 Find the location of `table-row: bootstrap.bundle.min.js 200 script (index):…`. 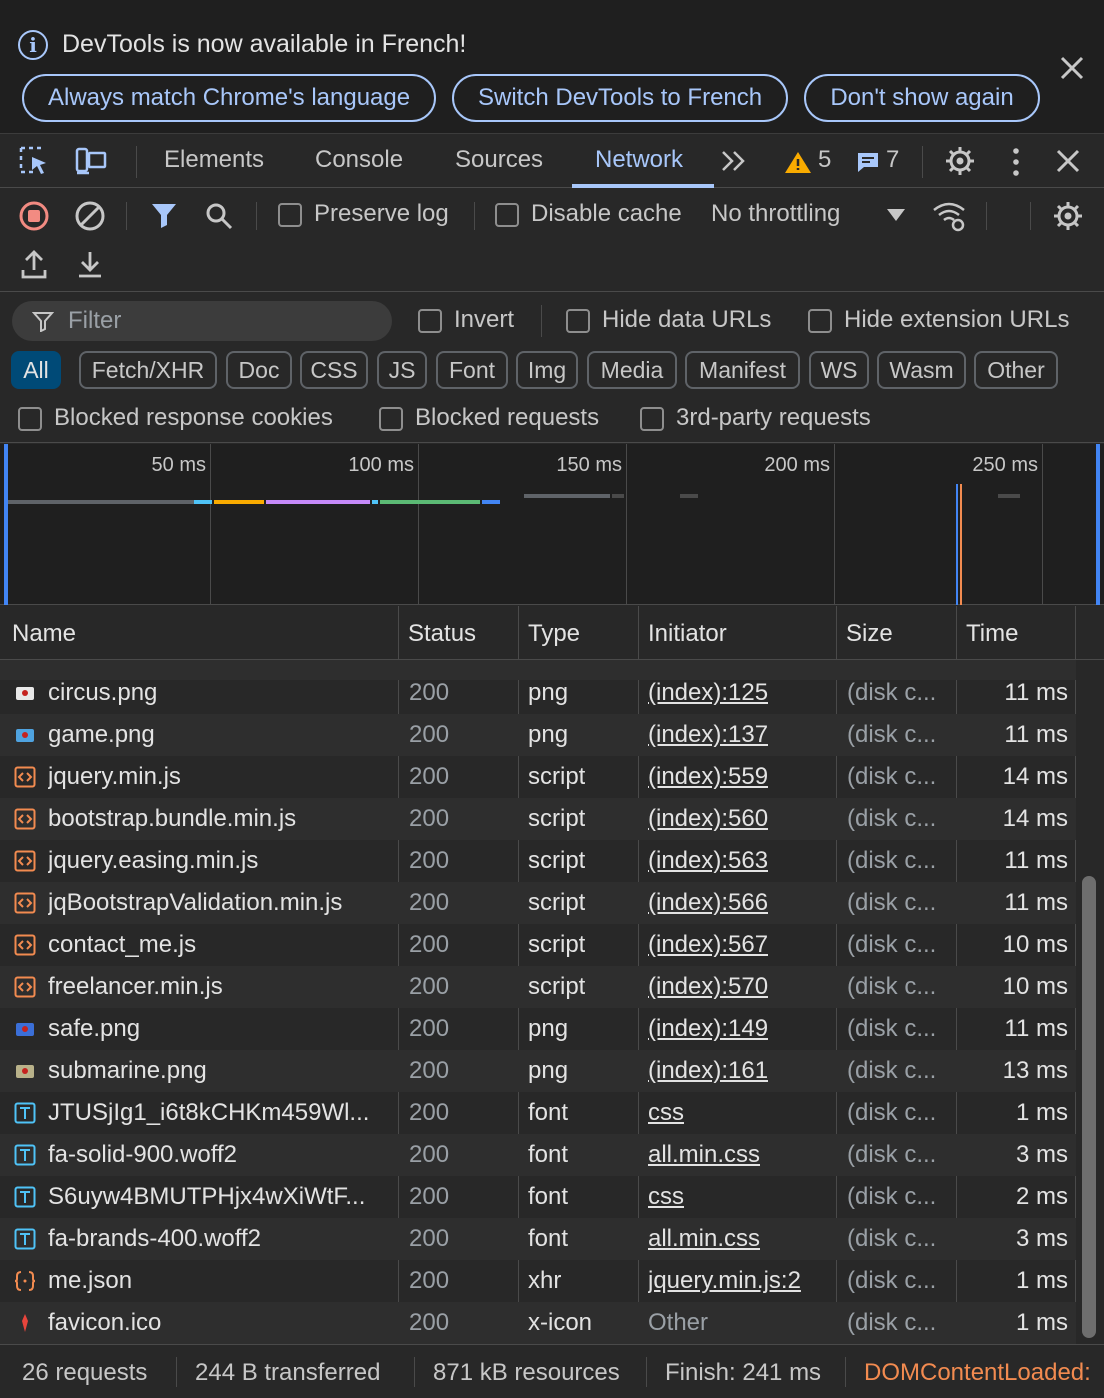

table-row: bootstrap.bundle.min.js 200 script (index):… is located at coordinates (538, 819).